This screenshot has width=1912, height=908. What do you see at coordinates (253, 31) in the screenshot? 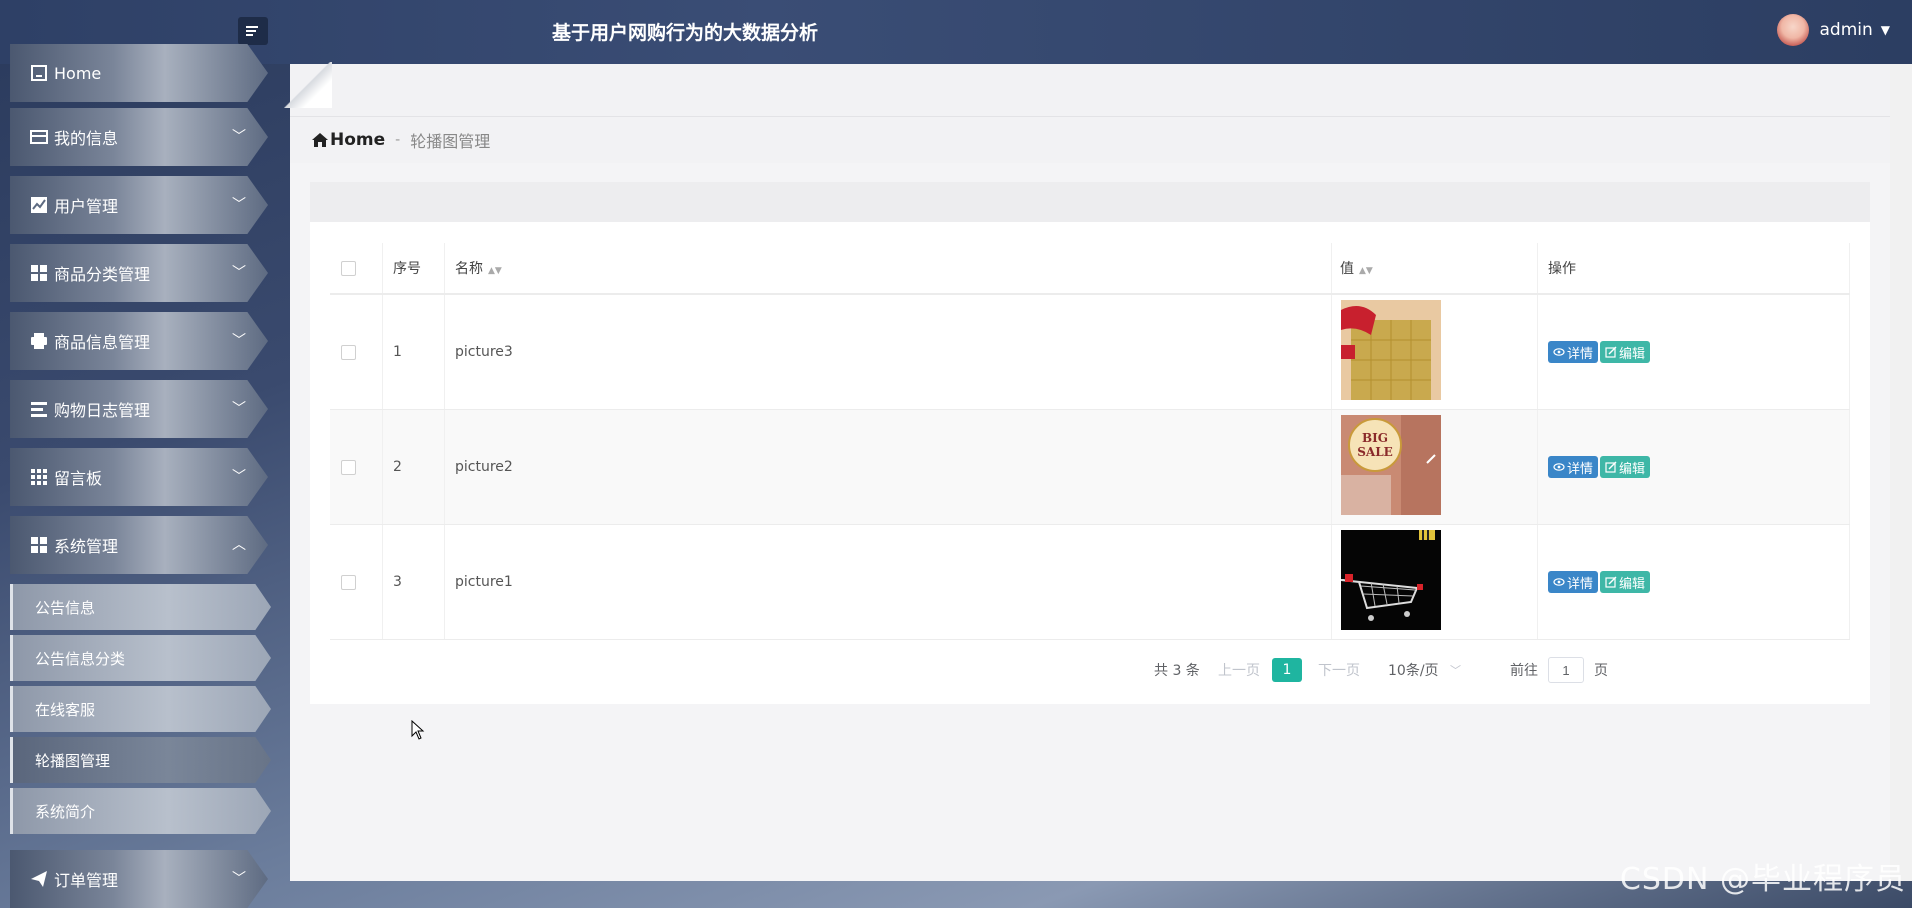
I see `menu-toggle-button` at bounding box center [253, 31].